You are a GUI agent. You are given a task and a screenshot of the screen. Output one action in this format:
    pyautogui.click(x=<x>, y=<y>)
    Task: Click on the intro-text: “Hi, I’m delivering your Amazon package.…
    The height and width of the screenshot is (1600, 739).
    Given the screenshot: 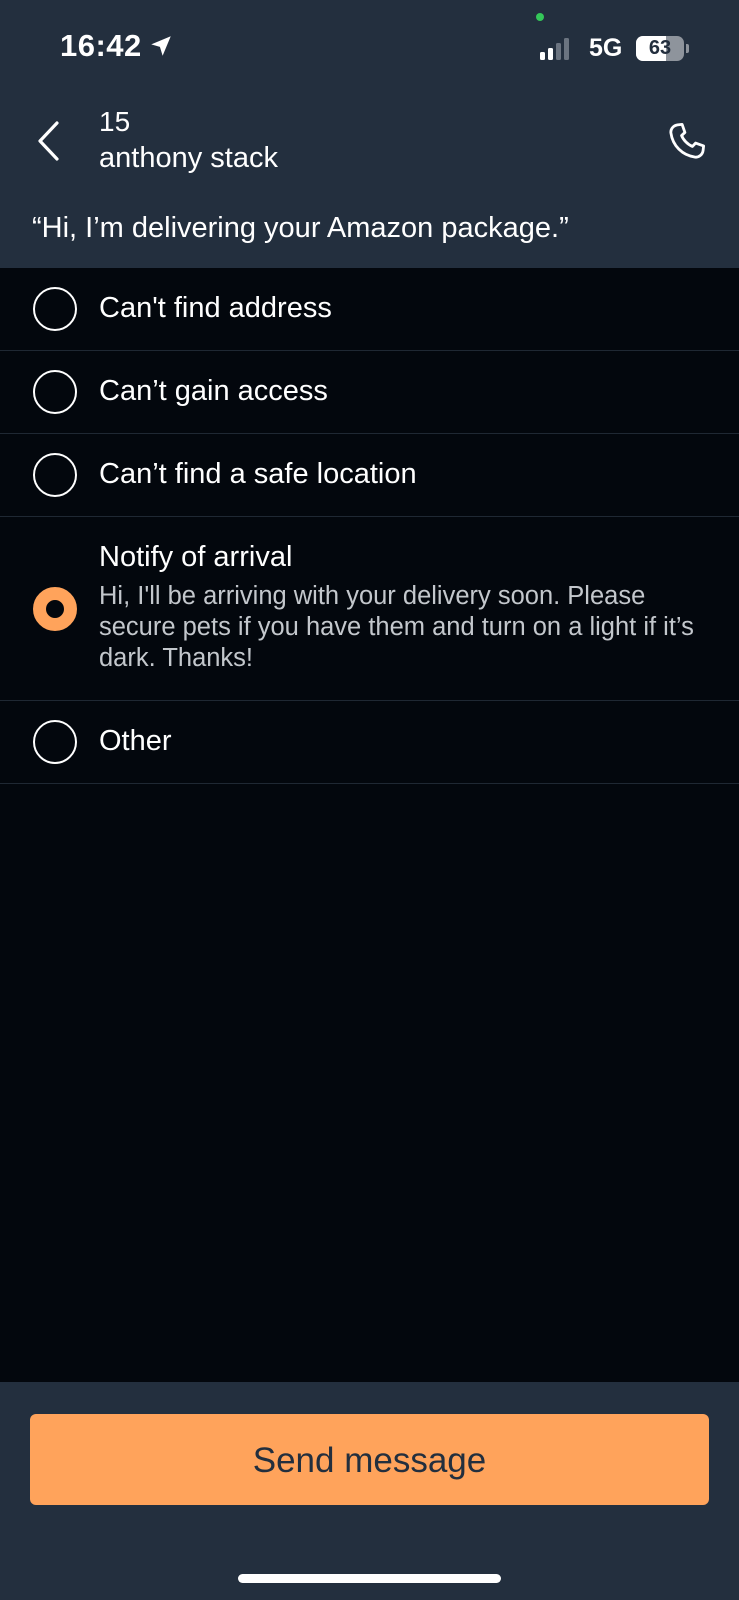 What is the action you would take?
    pyautogui.click(x=300, y=228)
    